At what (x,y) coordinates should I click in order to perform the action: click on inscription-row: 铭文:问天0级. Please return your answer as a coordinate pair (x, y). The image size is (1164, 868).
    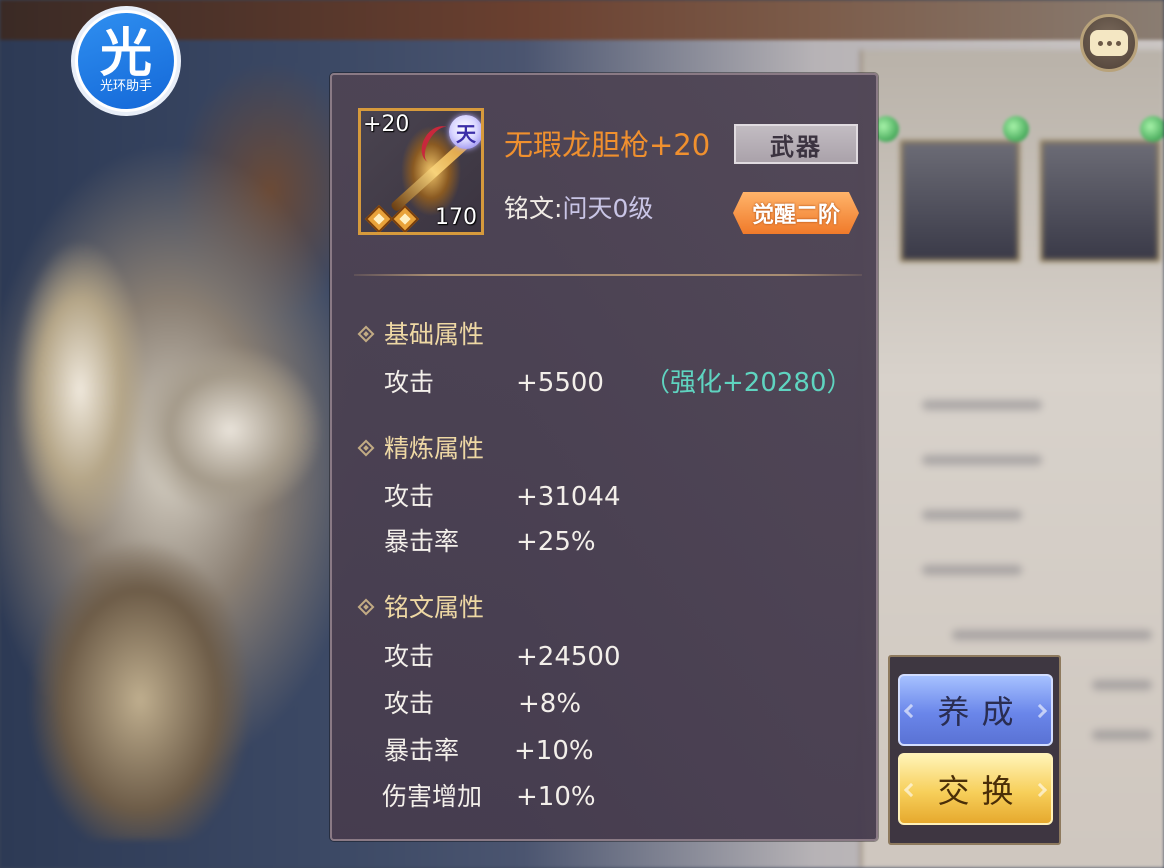
    Looking at the image, I should click on (578, 209).